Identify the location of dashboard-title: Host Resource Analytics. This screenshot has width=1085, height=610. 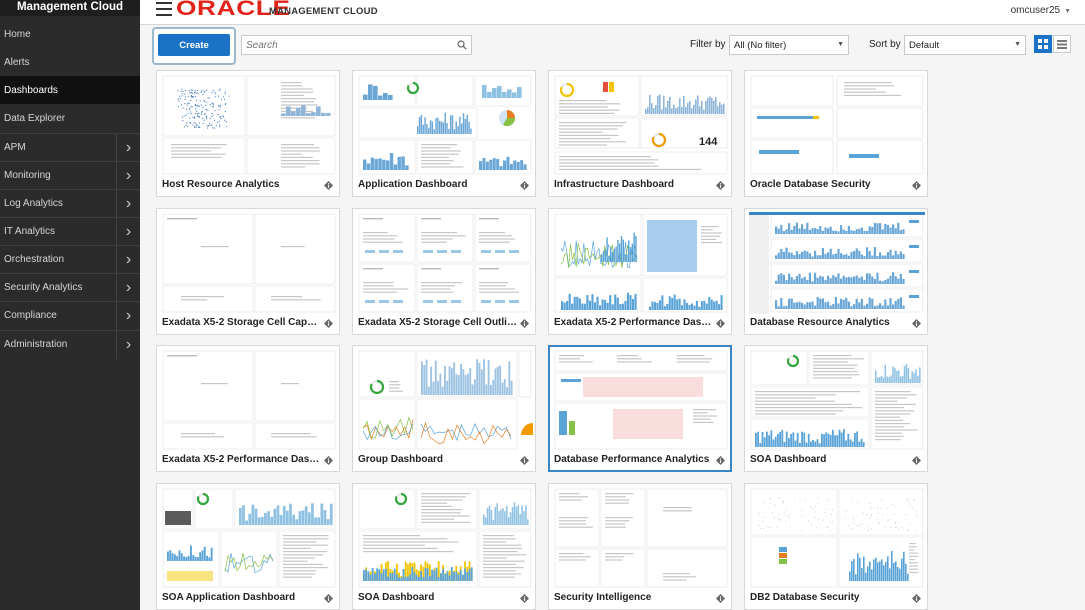
(242, 184).